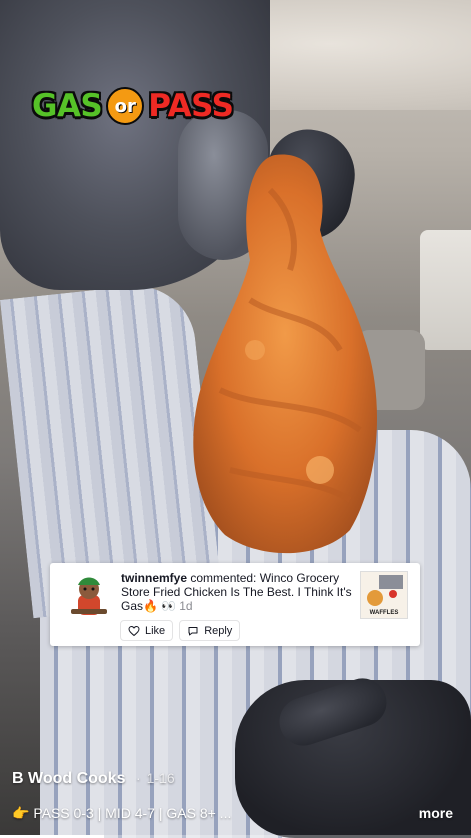 Image resolution: width=471 pixels, height=838 pixels. What do you see at coordinates (436, 813) in the screenshot?
I see `more-button: more` at bounding box center [436, 813].